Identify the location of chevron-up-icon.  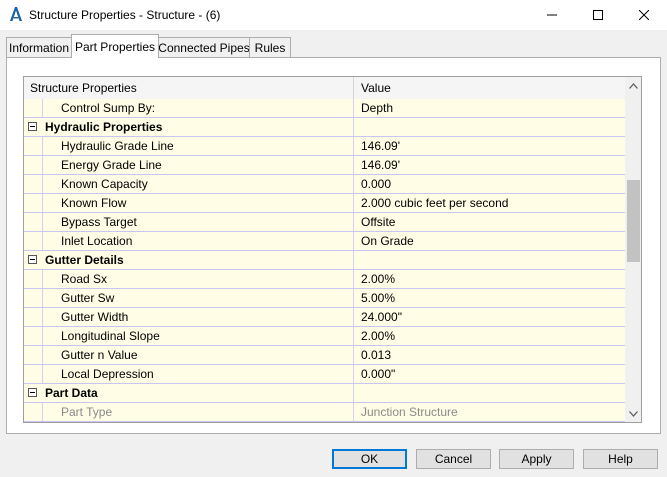
(633, 85).